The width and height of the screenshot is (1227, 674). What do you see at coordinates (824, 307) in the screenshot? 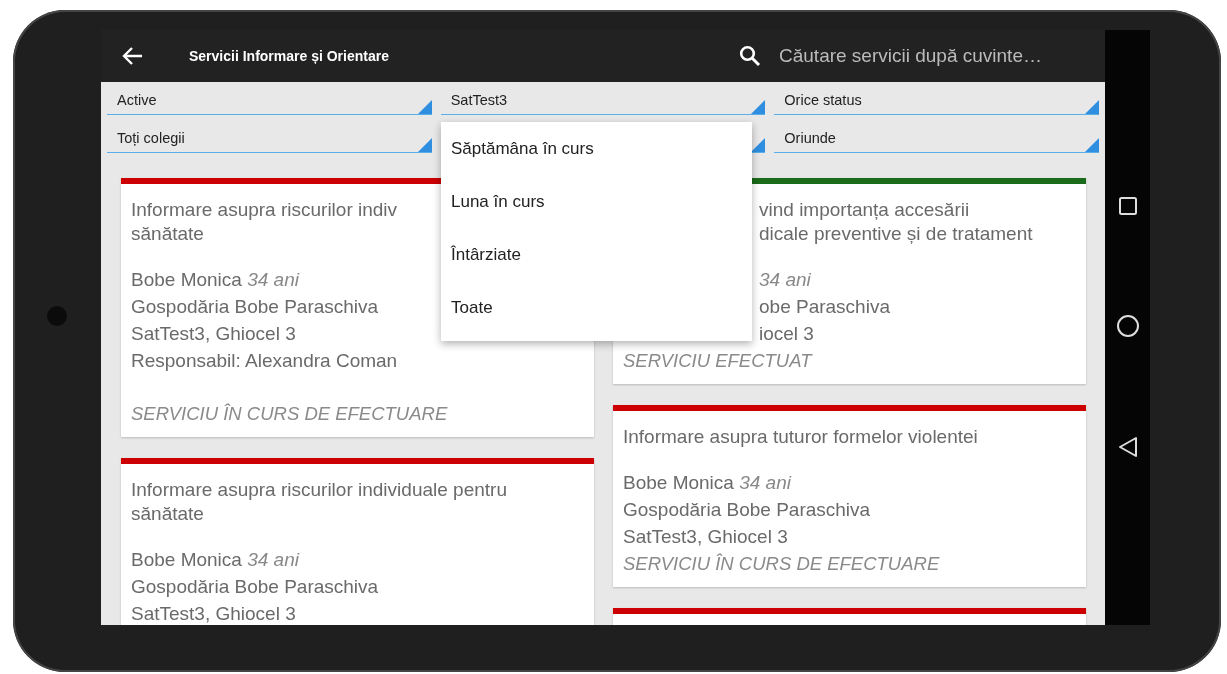
I see `household-text: obe Paraschiva` at bounding box center [824, 307].